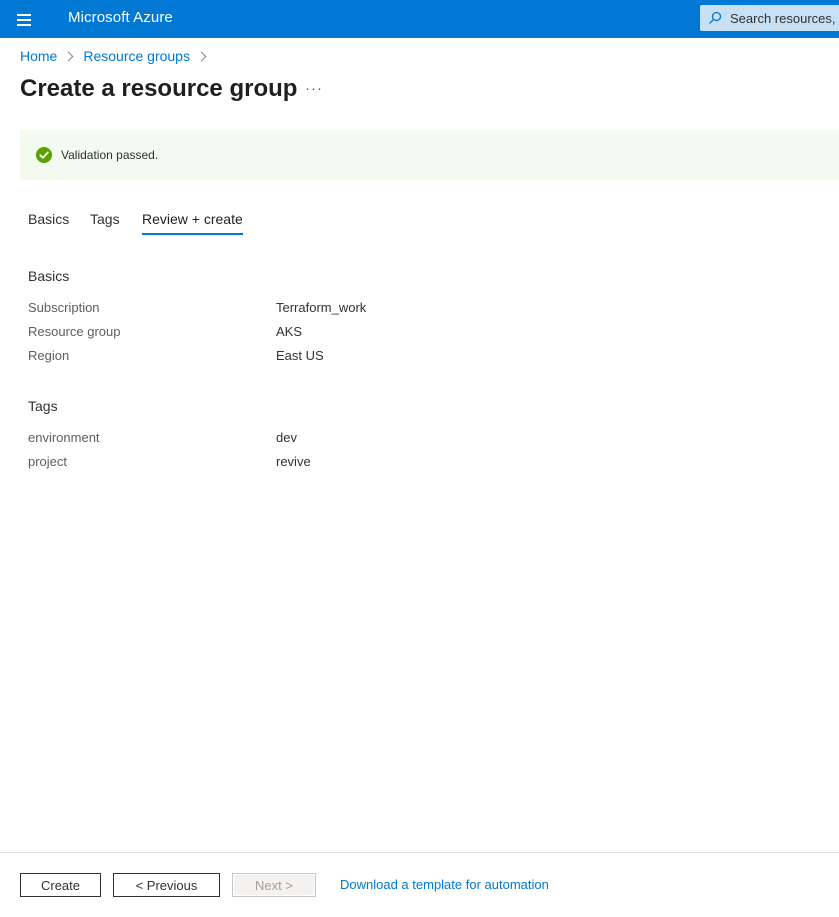 The height and width of the screenshot is (917, 839). What do you see at coordinates (120, 17) in the screenshot?
I see `brand-title: Microsoft Azure` at bounding box center [120, 17].